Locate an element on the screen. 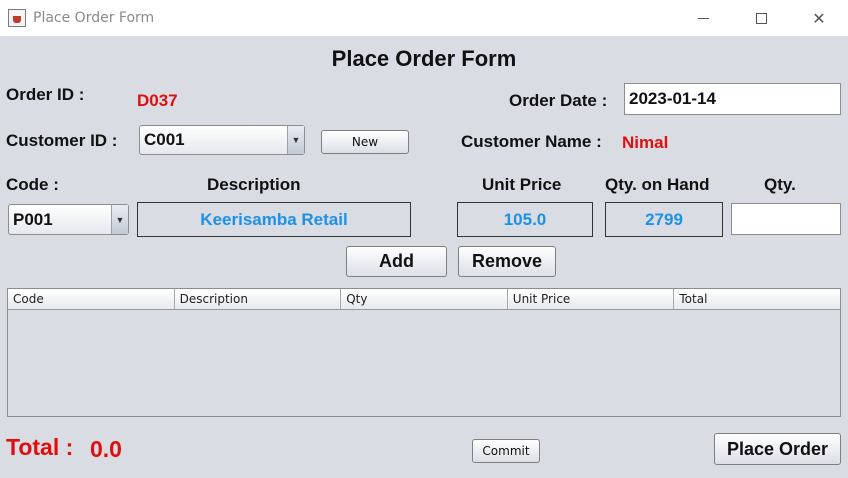  customer-id-selected: C001 is located at coordinates (164, 139).